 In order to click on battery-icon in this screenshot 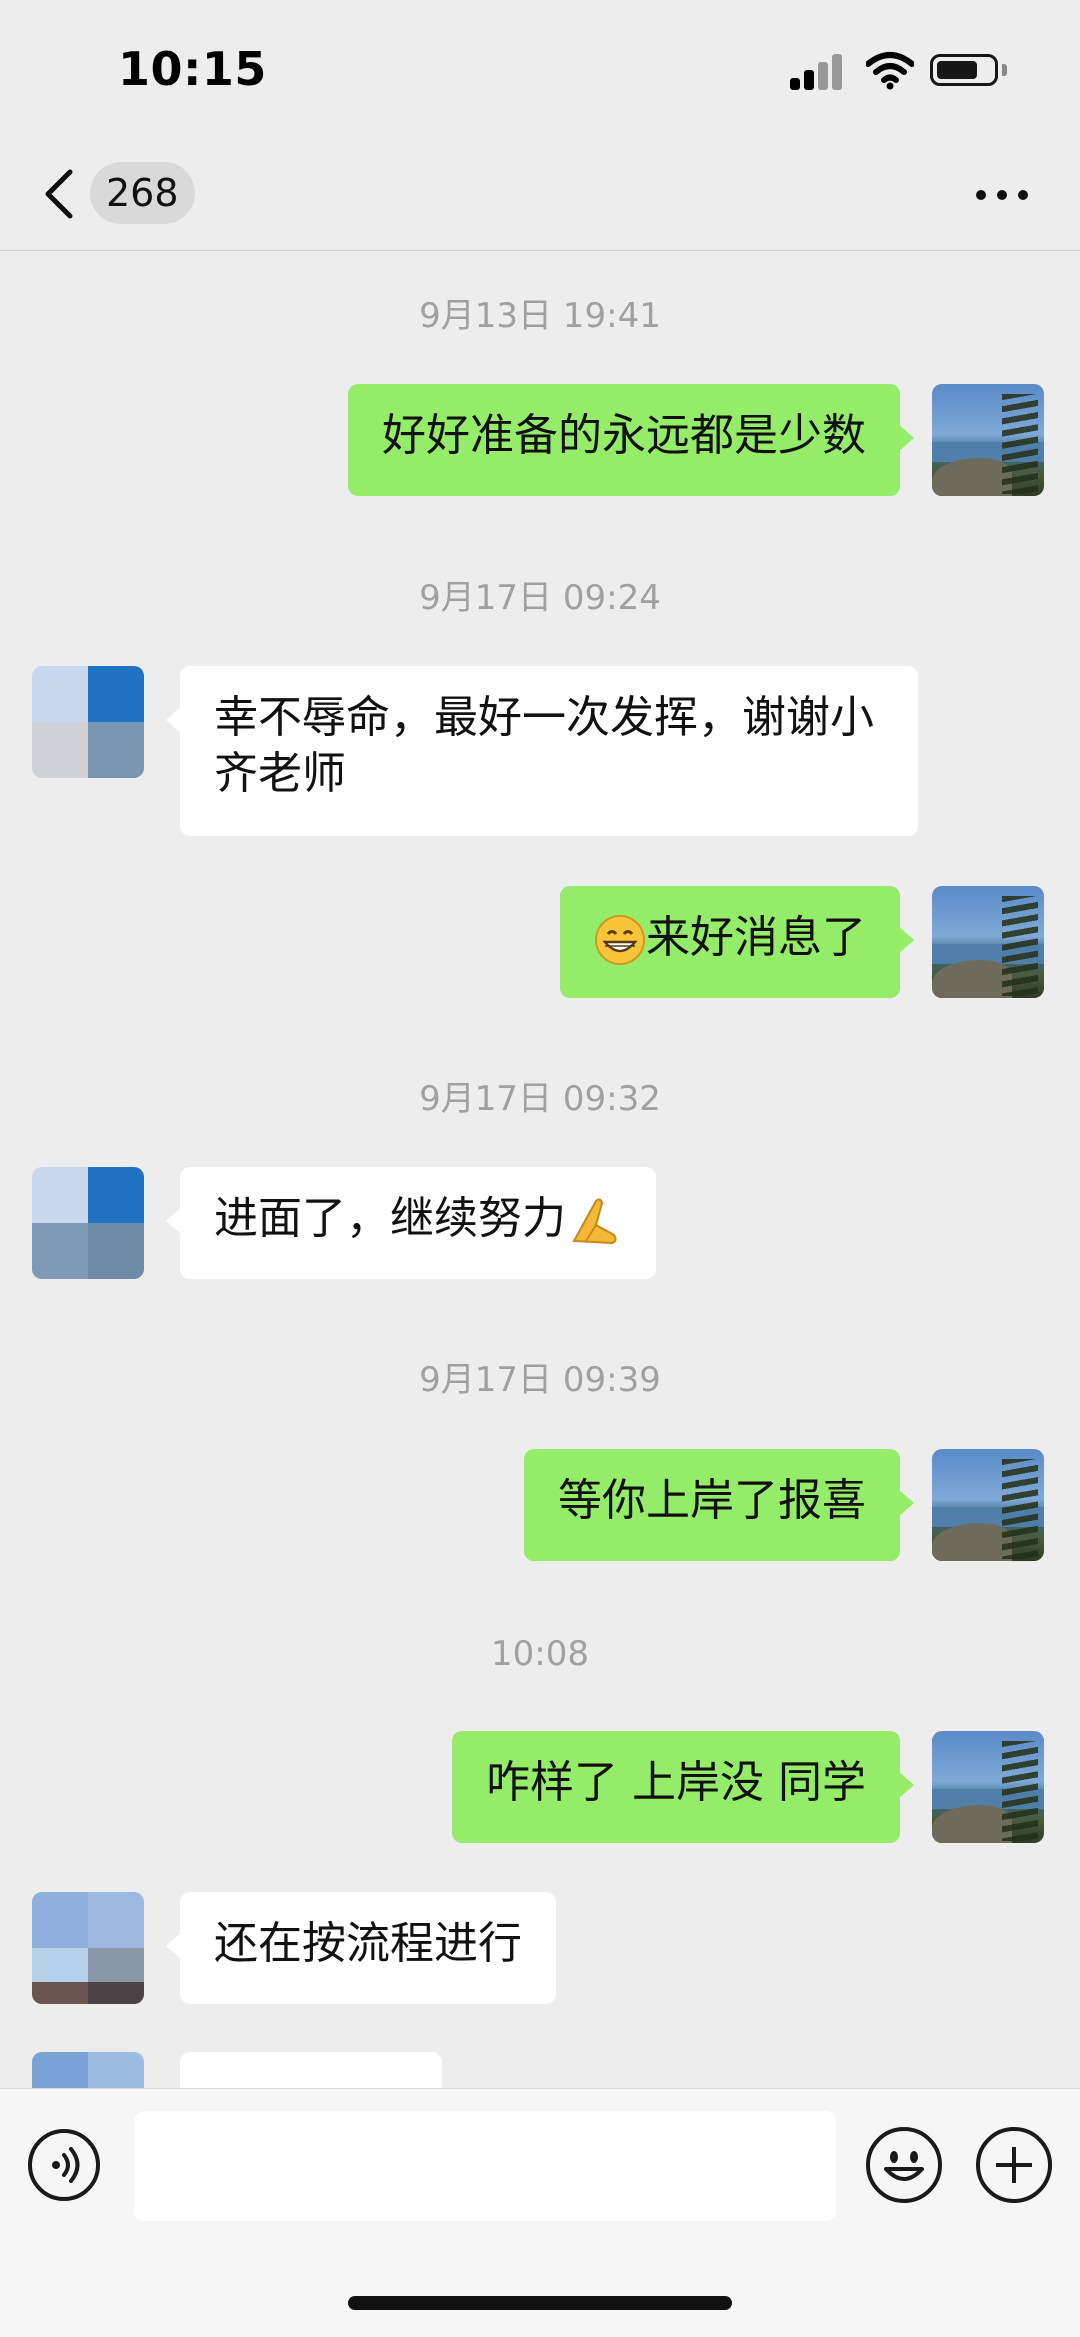, I will do `click(964, 70)`.